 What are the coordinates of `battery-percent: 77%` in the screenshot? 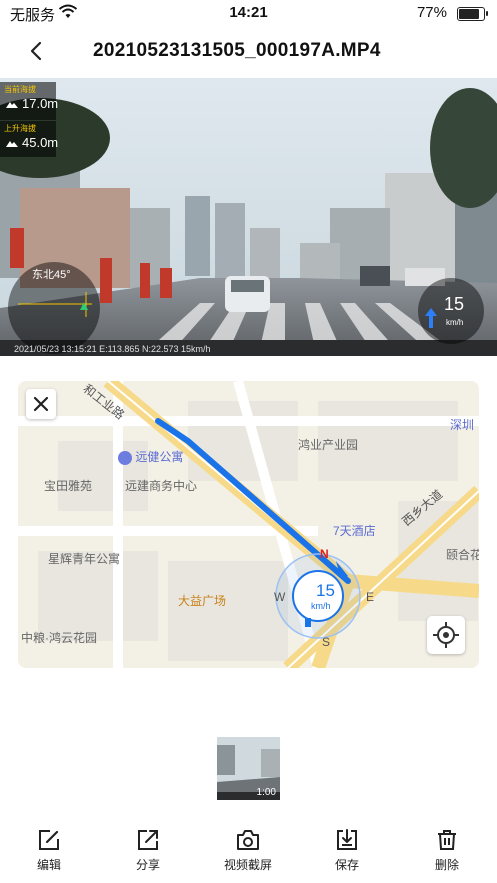 It's located at (431, 12).